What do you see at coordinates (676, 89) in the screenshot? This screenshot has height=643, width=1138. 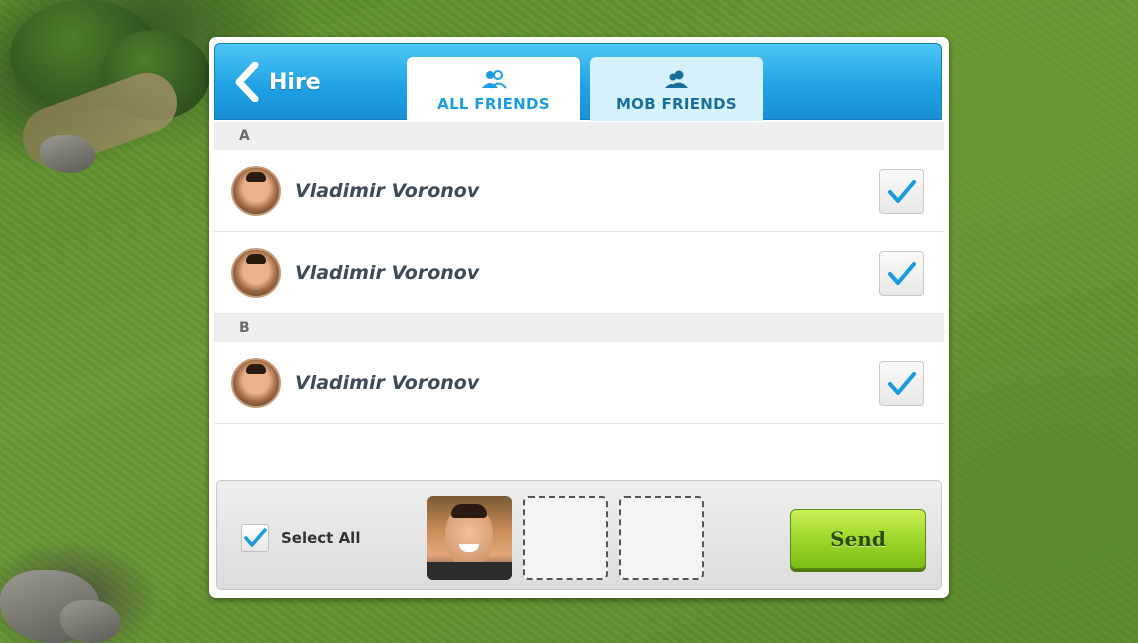 I see `tab-mob-friends: MOB FRIENDS` at bounding box center [676, 89].